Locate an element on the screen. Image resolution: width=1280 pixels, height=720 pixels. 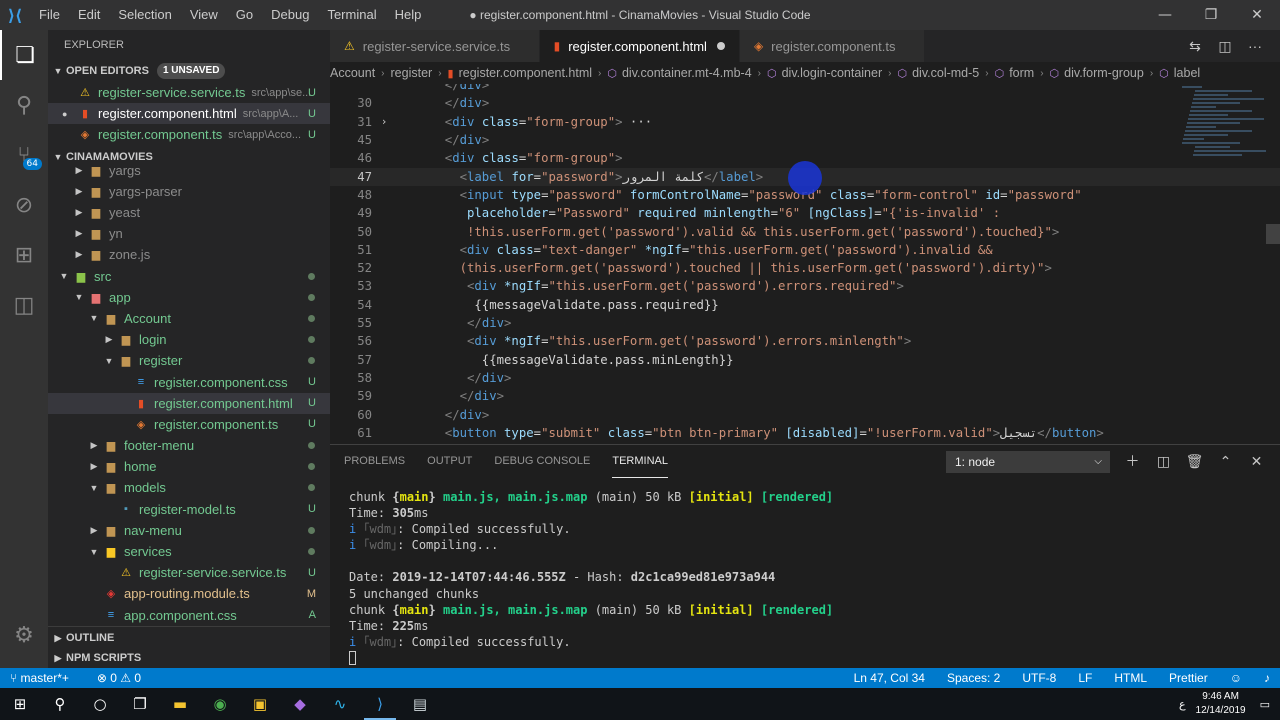
code-line: 45 </div> is located at coordinates (805, 140).